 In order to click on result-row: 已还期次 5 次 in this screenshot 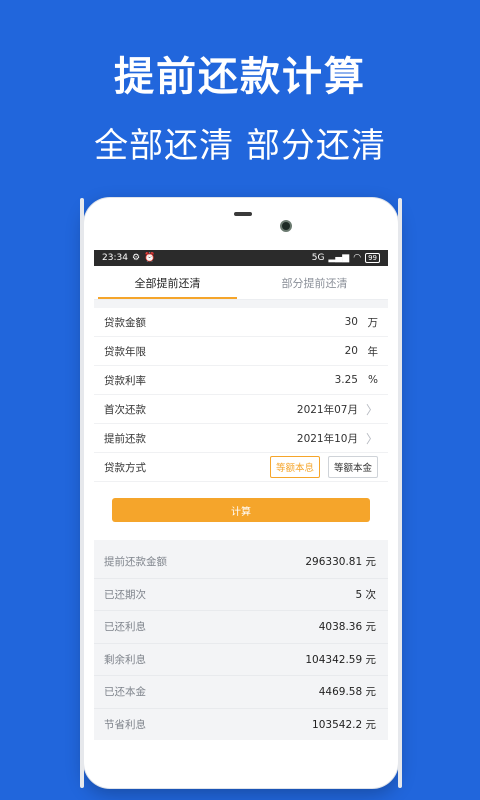, I will do `click(241, 595)`.